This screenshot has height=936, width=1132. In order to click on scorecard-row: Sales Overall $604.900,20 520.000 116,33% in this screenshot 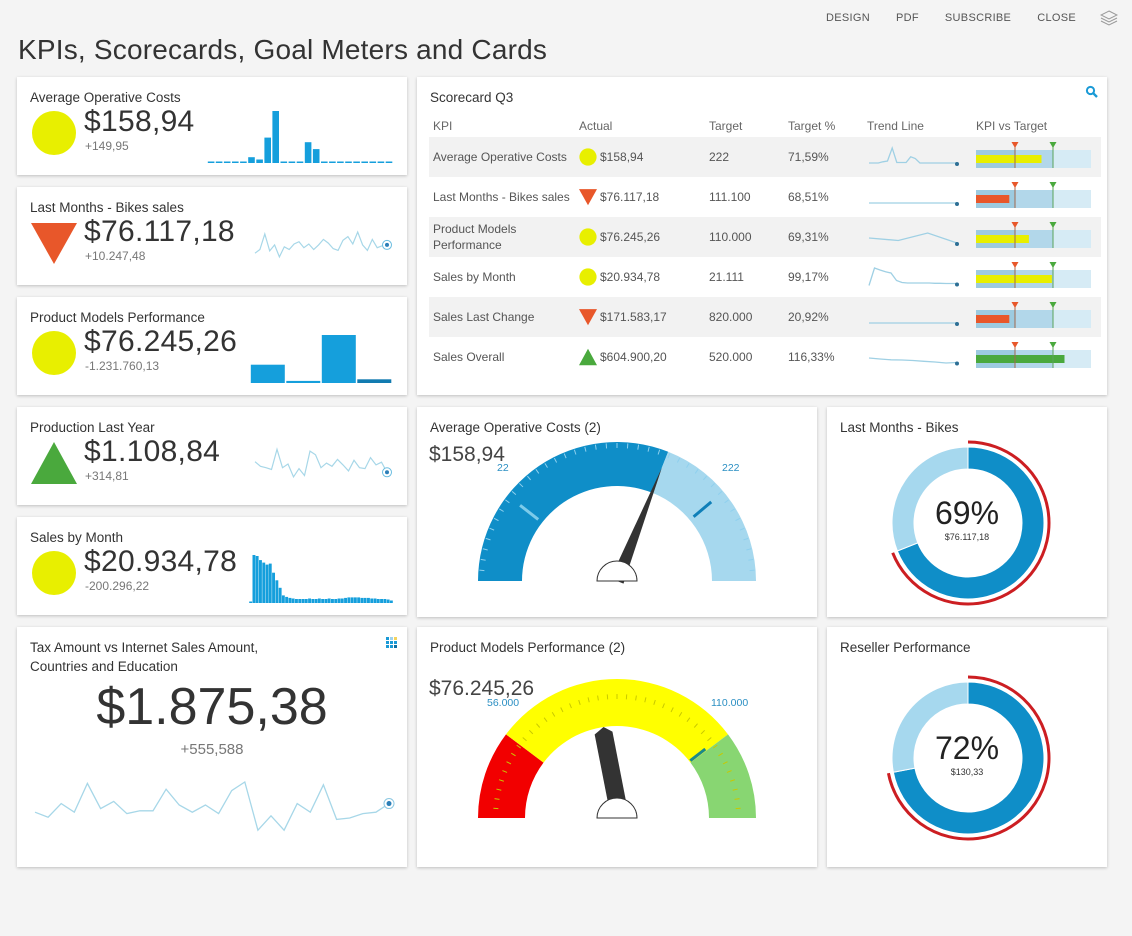, I will do `click(765, 357)`.